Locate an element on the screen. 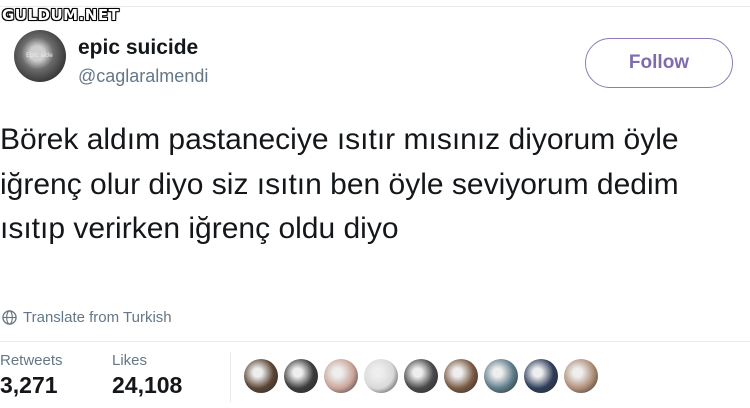  stats-divider is located at coordinates (375, 341).